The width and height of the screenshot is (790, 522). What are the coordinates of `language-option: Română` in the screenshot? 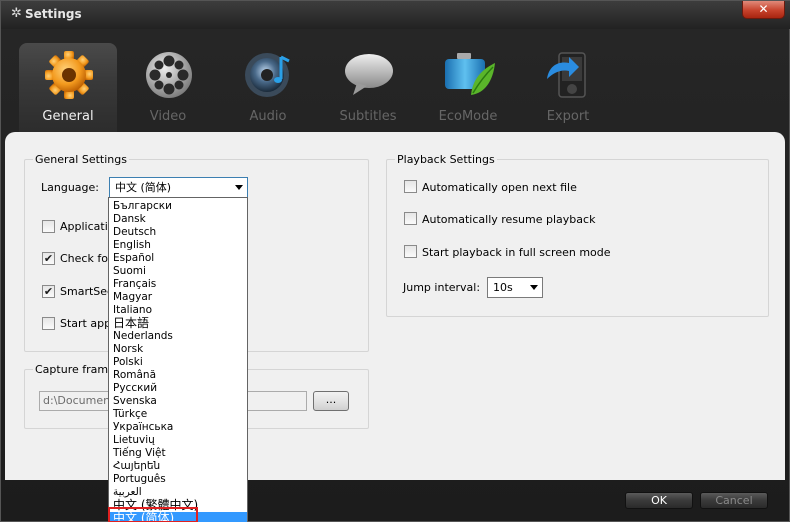 It's located at (178, 375).